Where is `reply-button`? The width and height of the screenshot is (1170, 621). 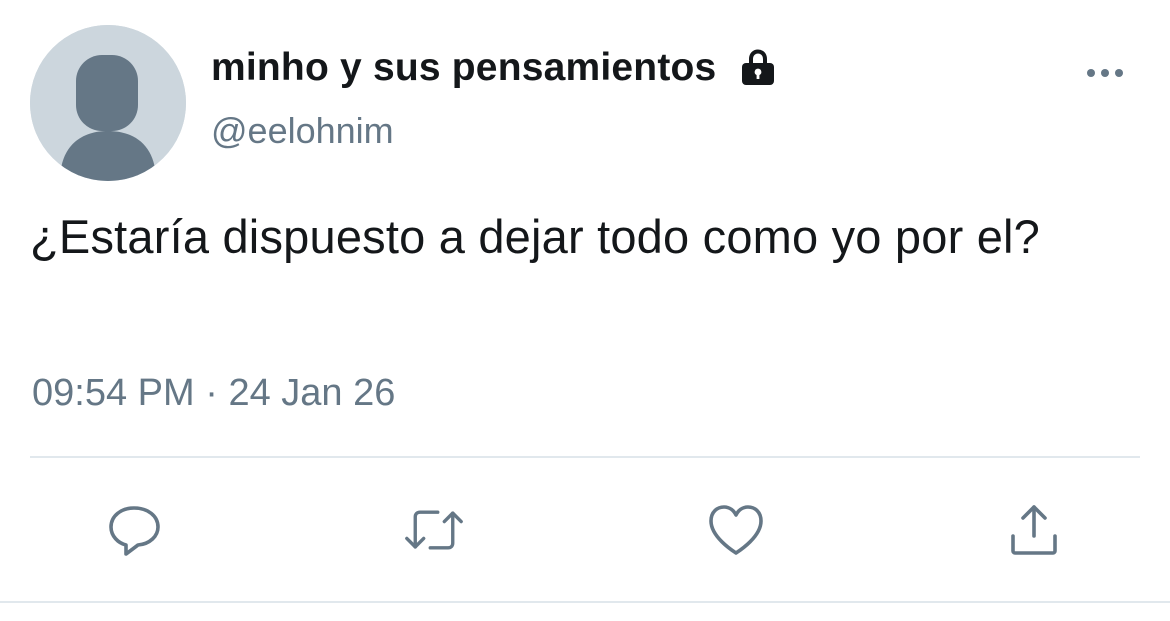 reply-button is located at coordinates (134, 530).